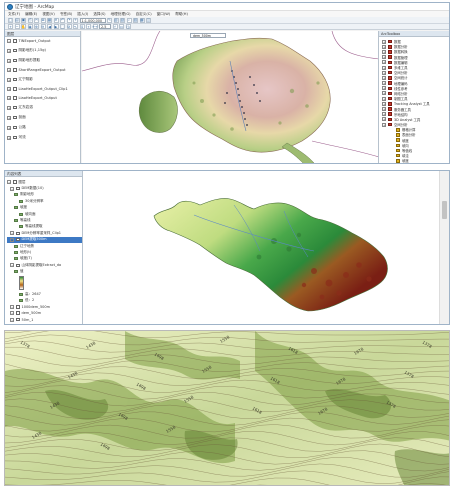 This screenshot has width=454, height=490. Describe the element at coordinates (181, 14) in the screenshot. I see `menu-help: 帮助(H)` at that location.